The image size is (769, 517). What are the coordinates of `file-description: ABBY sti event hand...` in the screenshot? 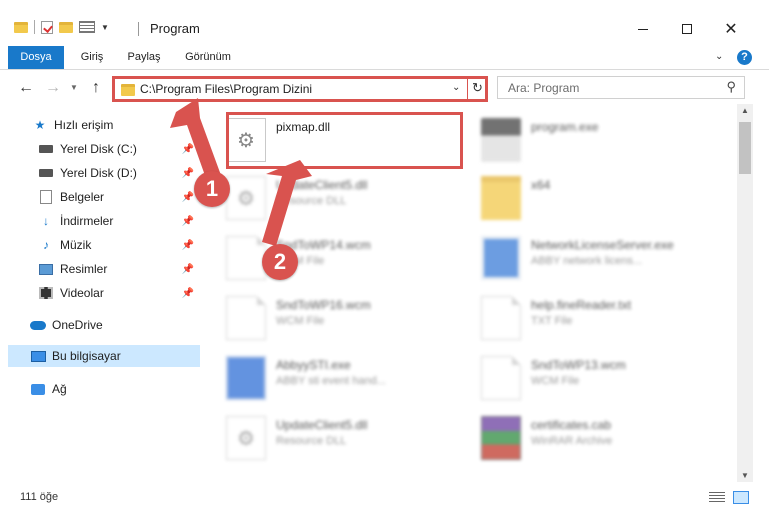 It's located at (331, 381).